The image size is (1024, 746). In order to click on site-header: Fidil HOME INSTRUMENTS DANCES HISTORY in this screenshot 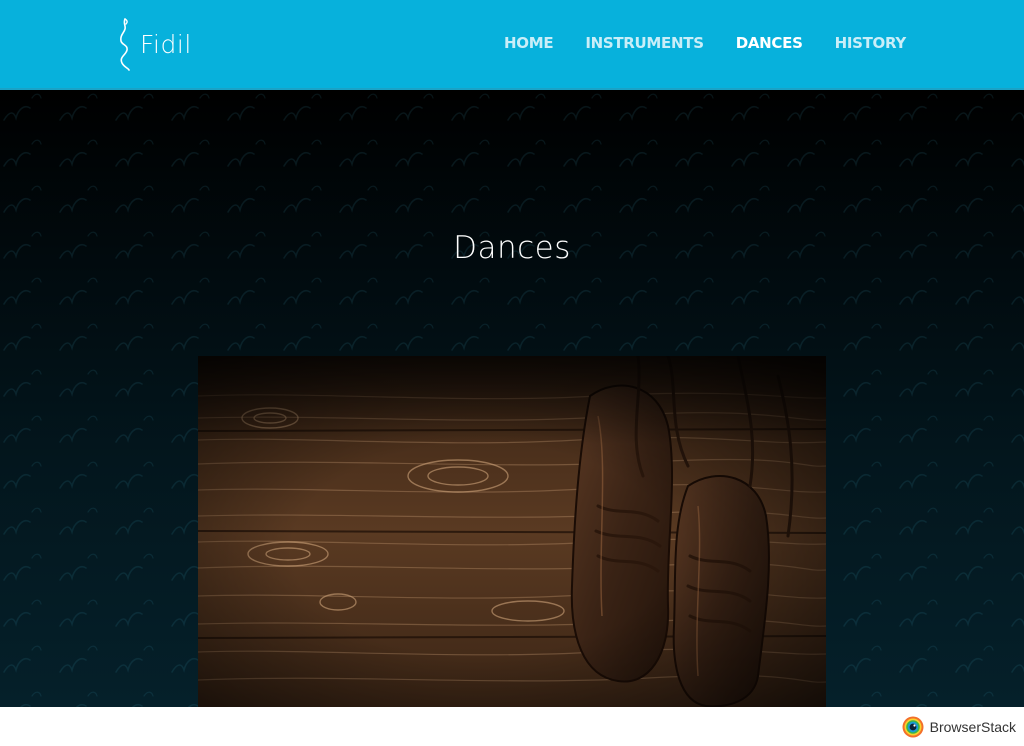, I will do `click(512, 45)`.